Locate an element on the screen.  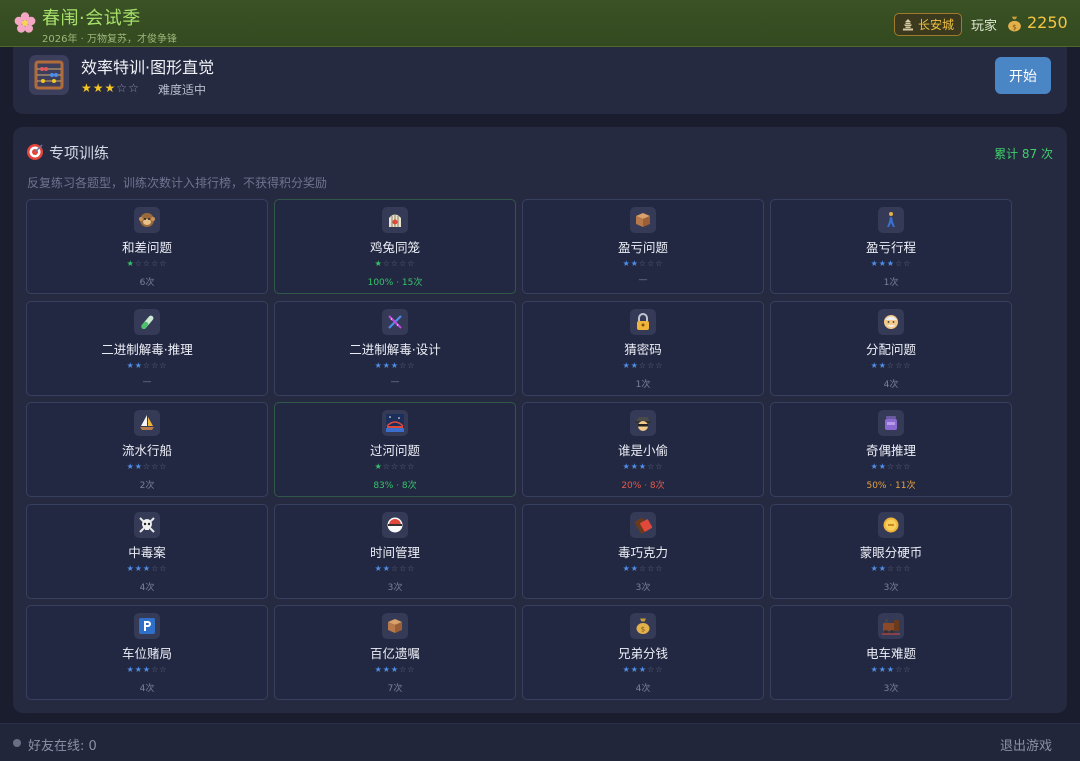
player-name: 玩家 is located at coordinates (984, 24).